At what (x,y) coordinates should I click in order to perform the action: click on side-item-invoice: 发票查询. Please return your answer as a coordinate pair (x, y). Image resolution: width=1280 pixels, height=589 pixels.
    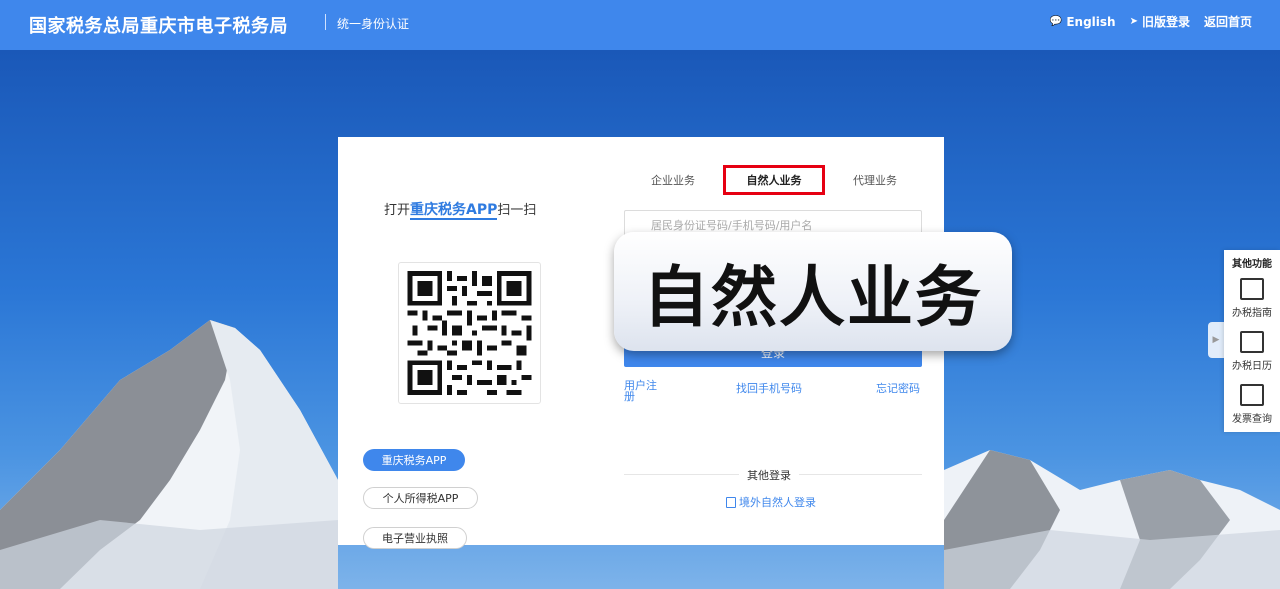
    Looking at the image, I should click on (1252, 406).